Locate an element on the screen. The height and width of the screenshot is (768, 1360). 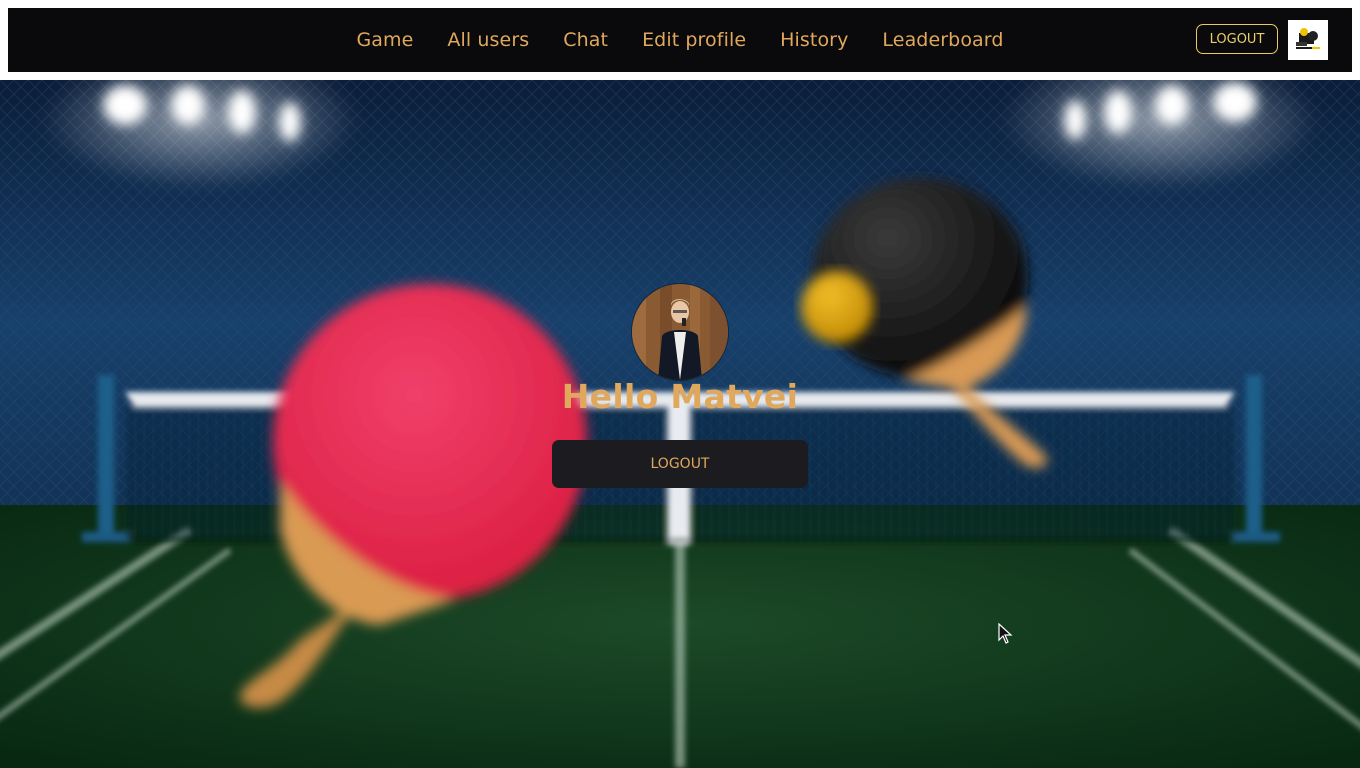
nav-link-edit-profile: Edit profile is located at coordinates (694, 40).